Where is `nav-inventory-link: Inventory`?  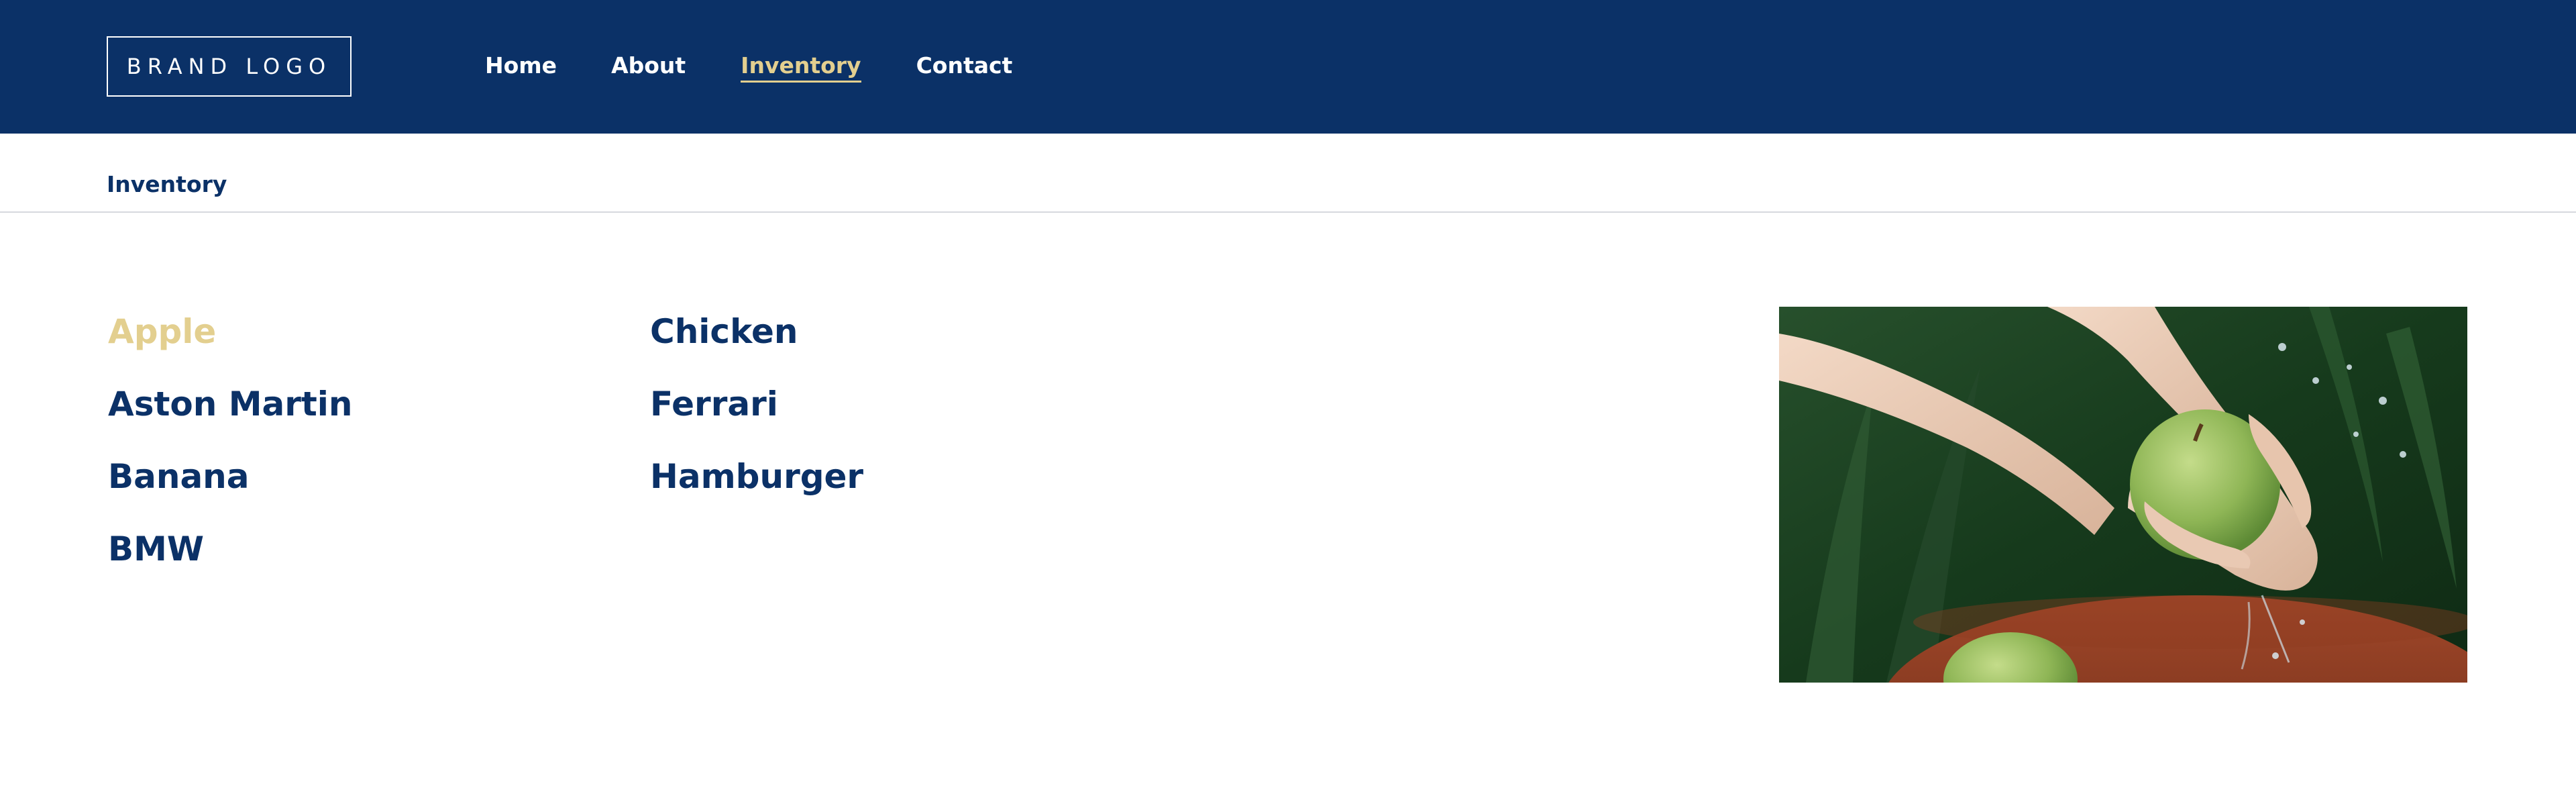
nav-inventory-link: Inventory is located at coordinates (801, 67).